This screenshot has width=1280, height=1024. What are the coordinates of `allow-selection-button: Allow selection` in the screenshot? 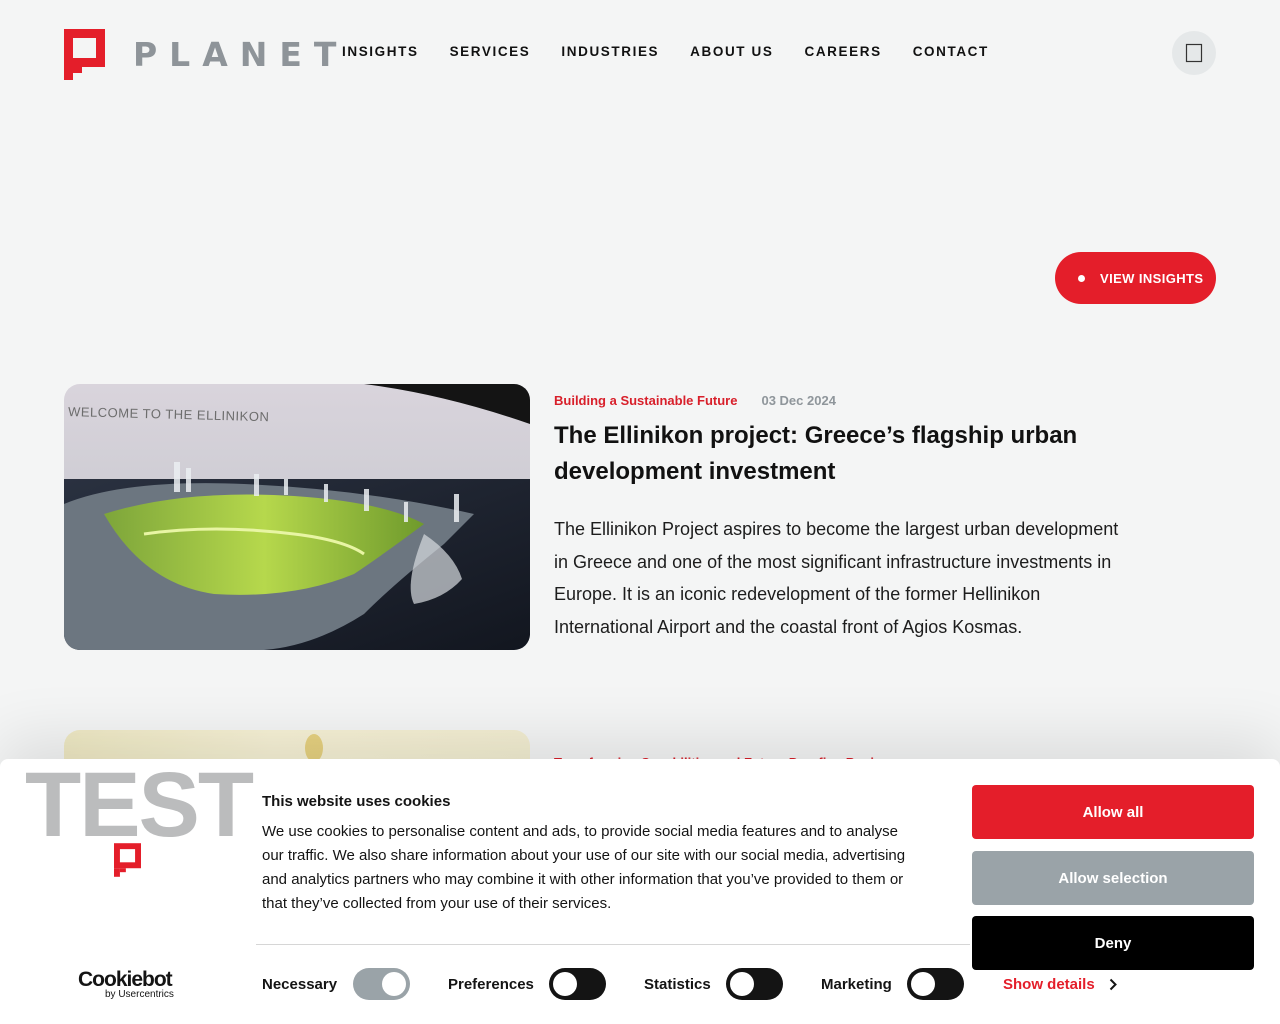 It's located at (1113, 878).